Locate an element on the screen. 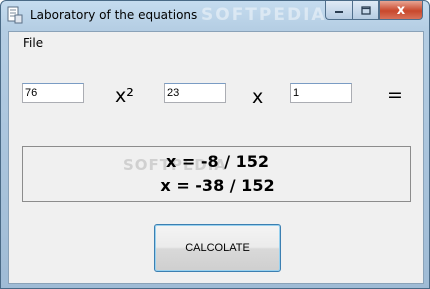  close-button: x is located at coordinates (401, 10).